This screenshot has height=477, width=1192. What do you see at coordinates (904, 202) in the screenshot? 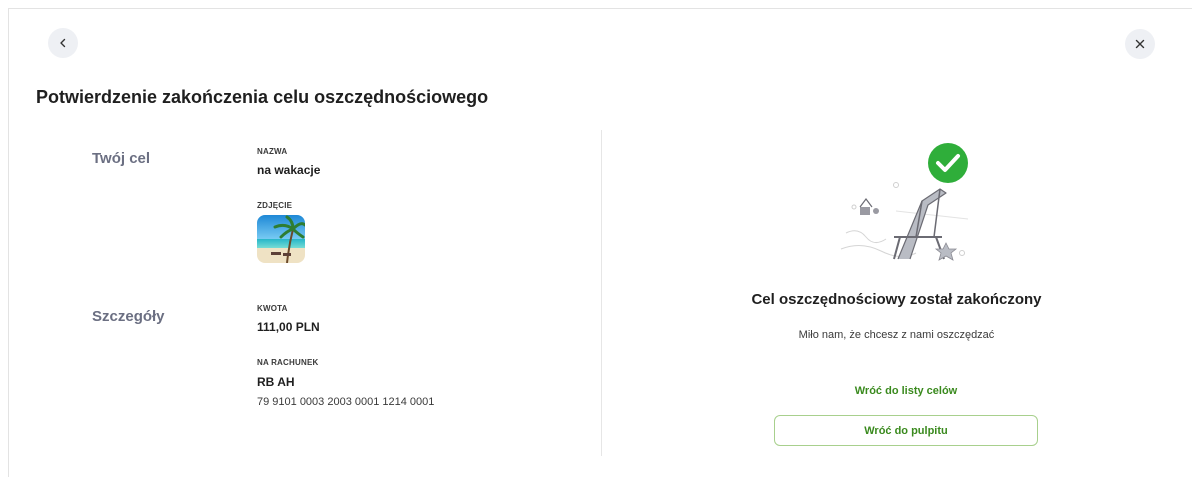
I see `deck-chair-success-illustration` at bounding box center [904, 202].